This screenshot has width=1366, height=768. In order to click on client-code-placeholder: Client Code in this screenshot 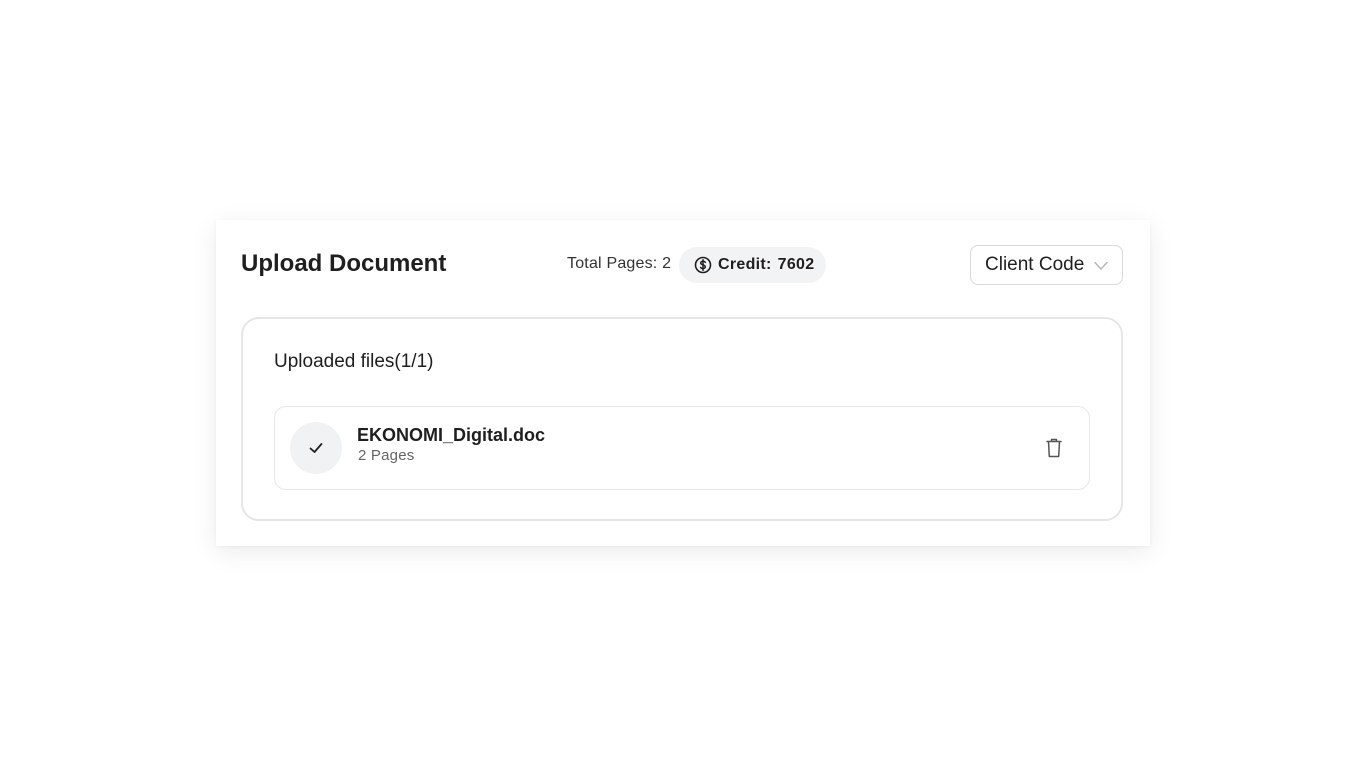, I will do `click(1035, 264)`.